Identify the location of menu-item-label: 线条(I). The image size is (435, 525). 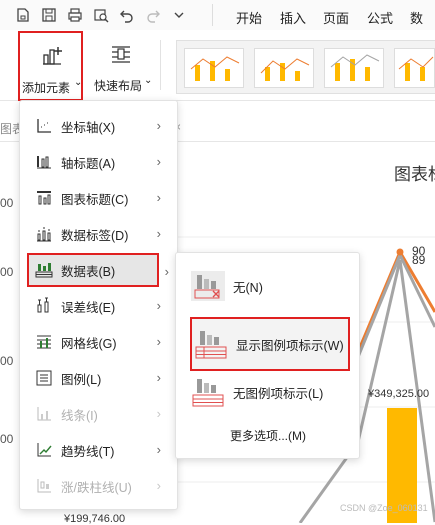
(79, 415).